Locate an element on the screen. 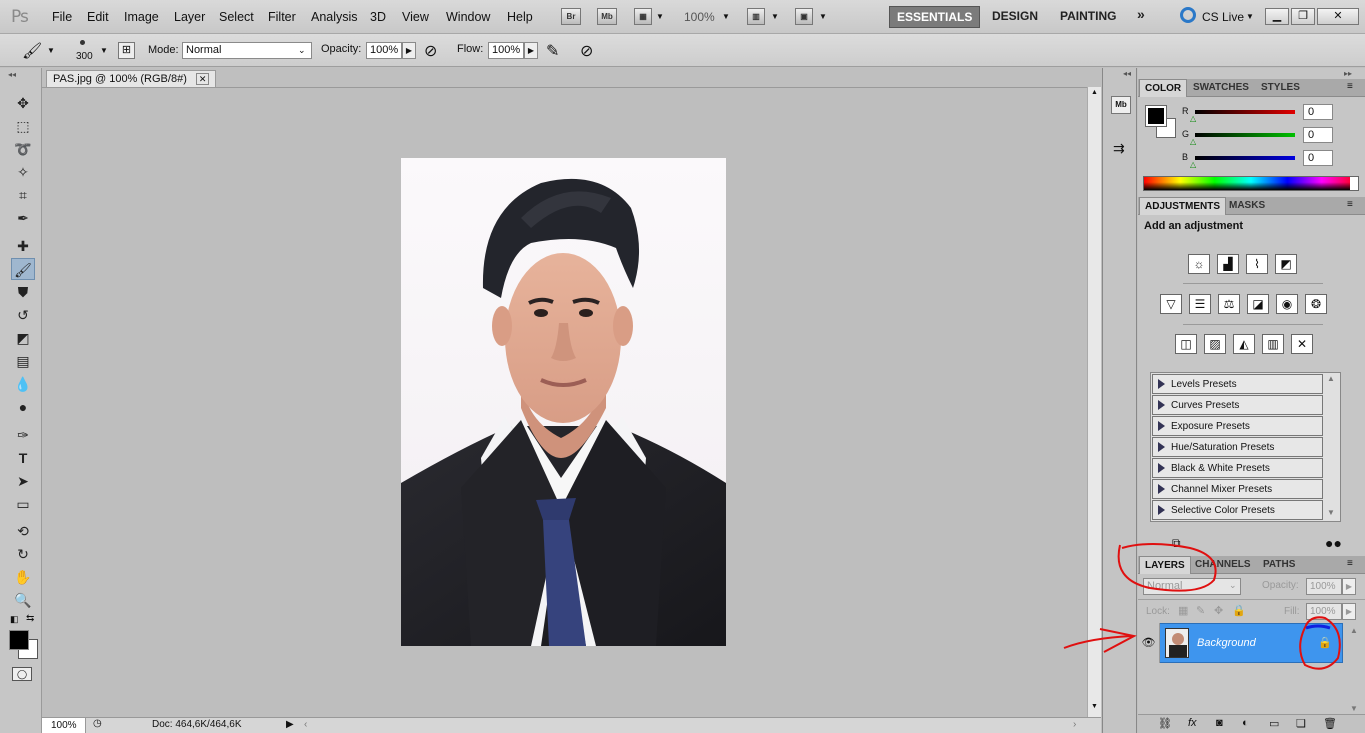 Image resolution: width=1365 pixels, height=733 pixels. zoom-tool-icon: 🔍 is located at coordinates (23, 600).